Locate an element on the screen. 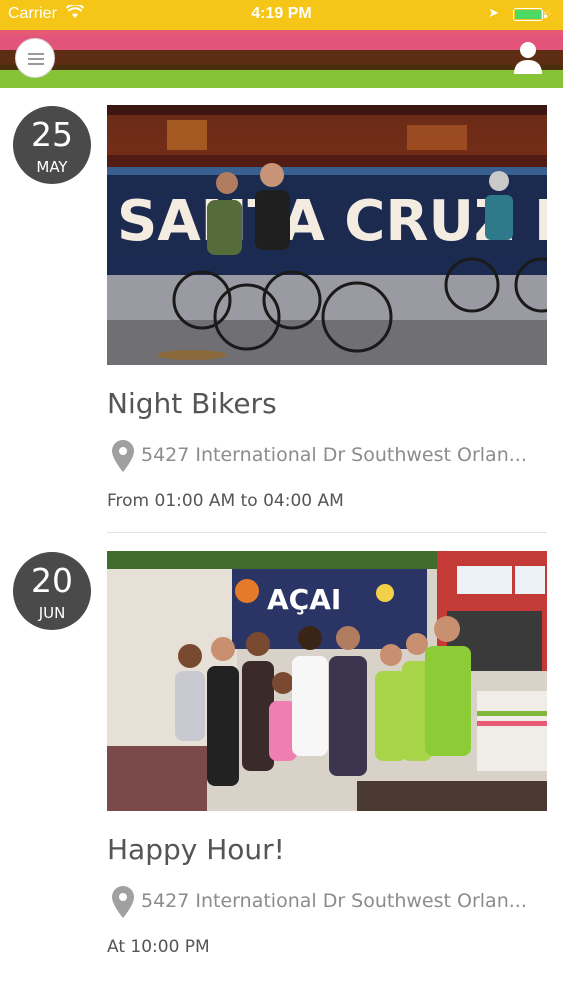  event-time: From 01:00 AM to 04:00 AM is located at coordinates (225, 501).